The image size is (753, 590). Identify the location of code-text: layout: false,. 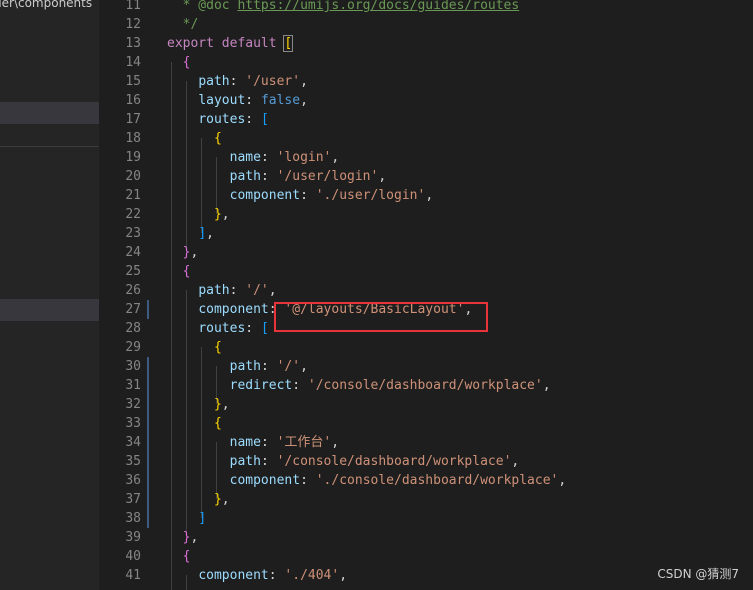
(237, 100).